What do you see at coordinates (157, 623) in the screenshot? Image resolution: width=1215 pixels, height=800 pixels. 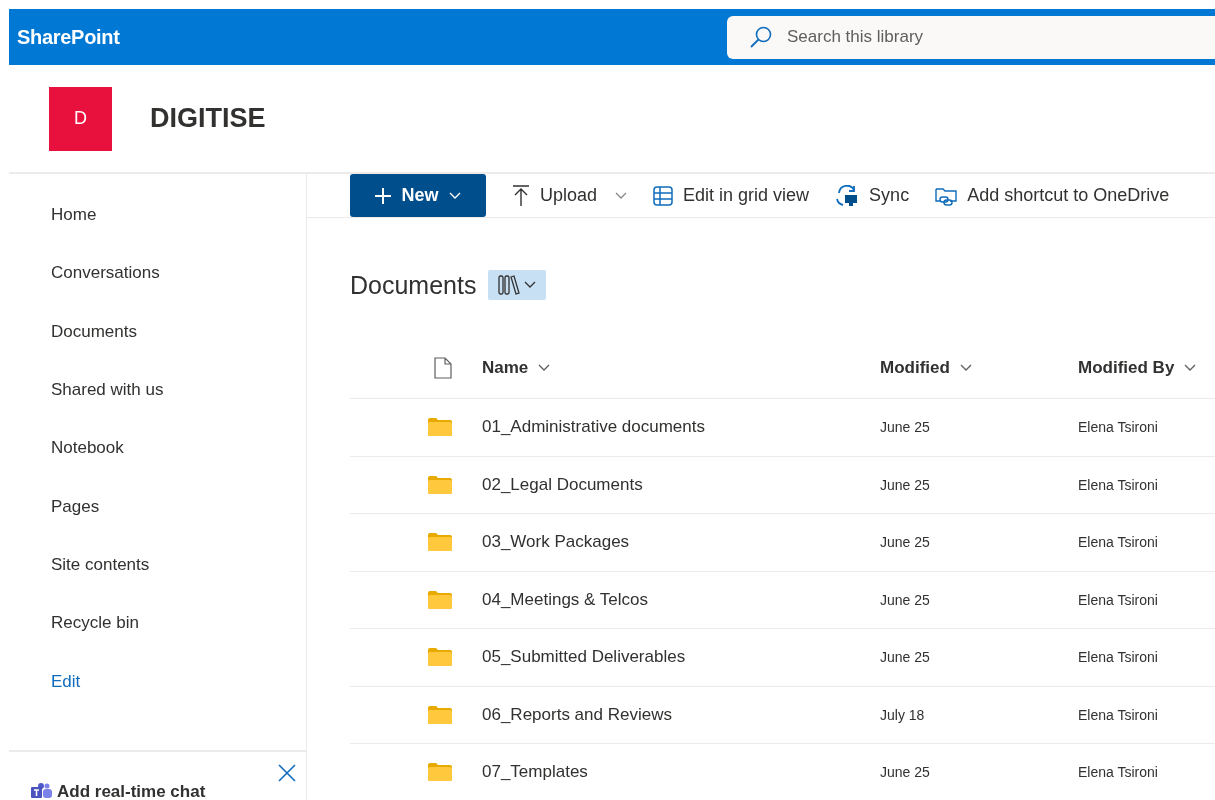 I see `nav-item: Recycle bin` at bounding box center [157, 623].